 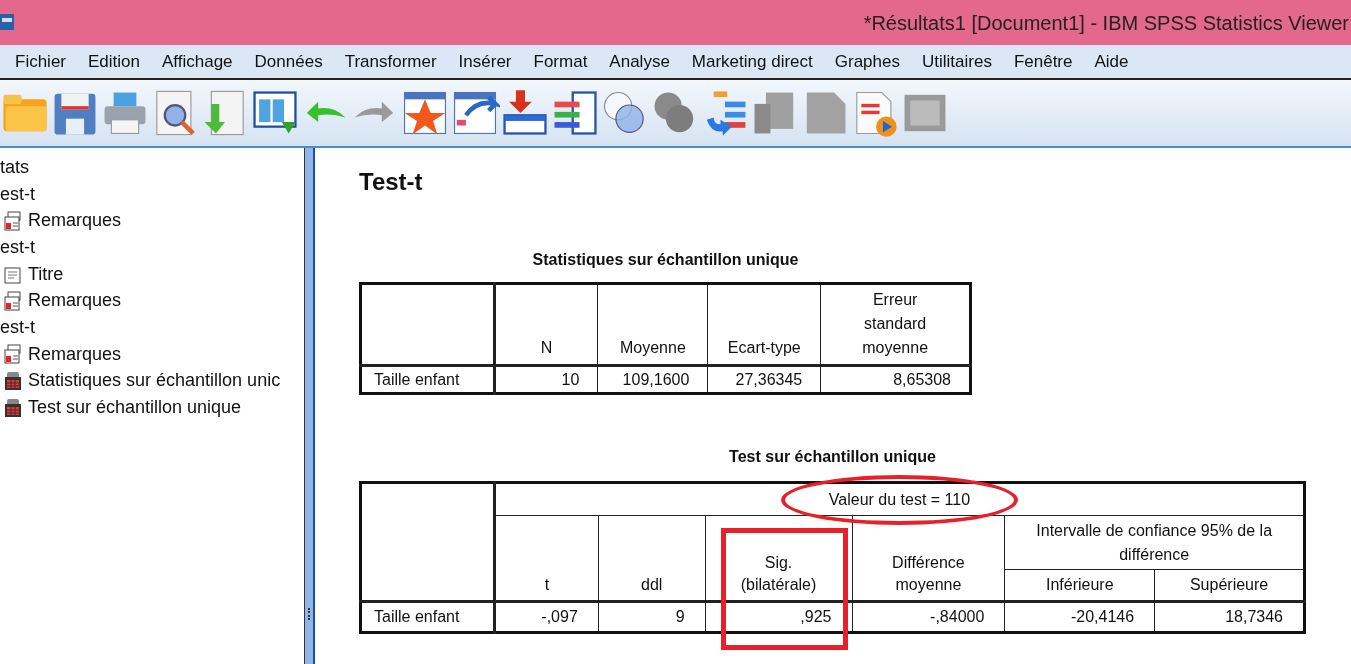 What do you see at coordinates (7, 22) in the screenshot?
I see `app-icon` at bounding box center [7, 22].